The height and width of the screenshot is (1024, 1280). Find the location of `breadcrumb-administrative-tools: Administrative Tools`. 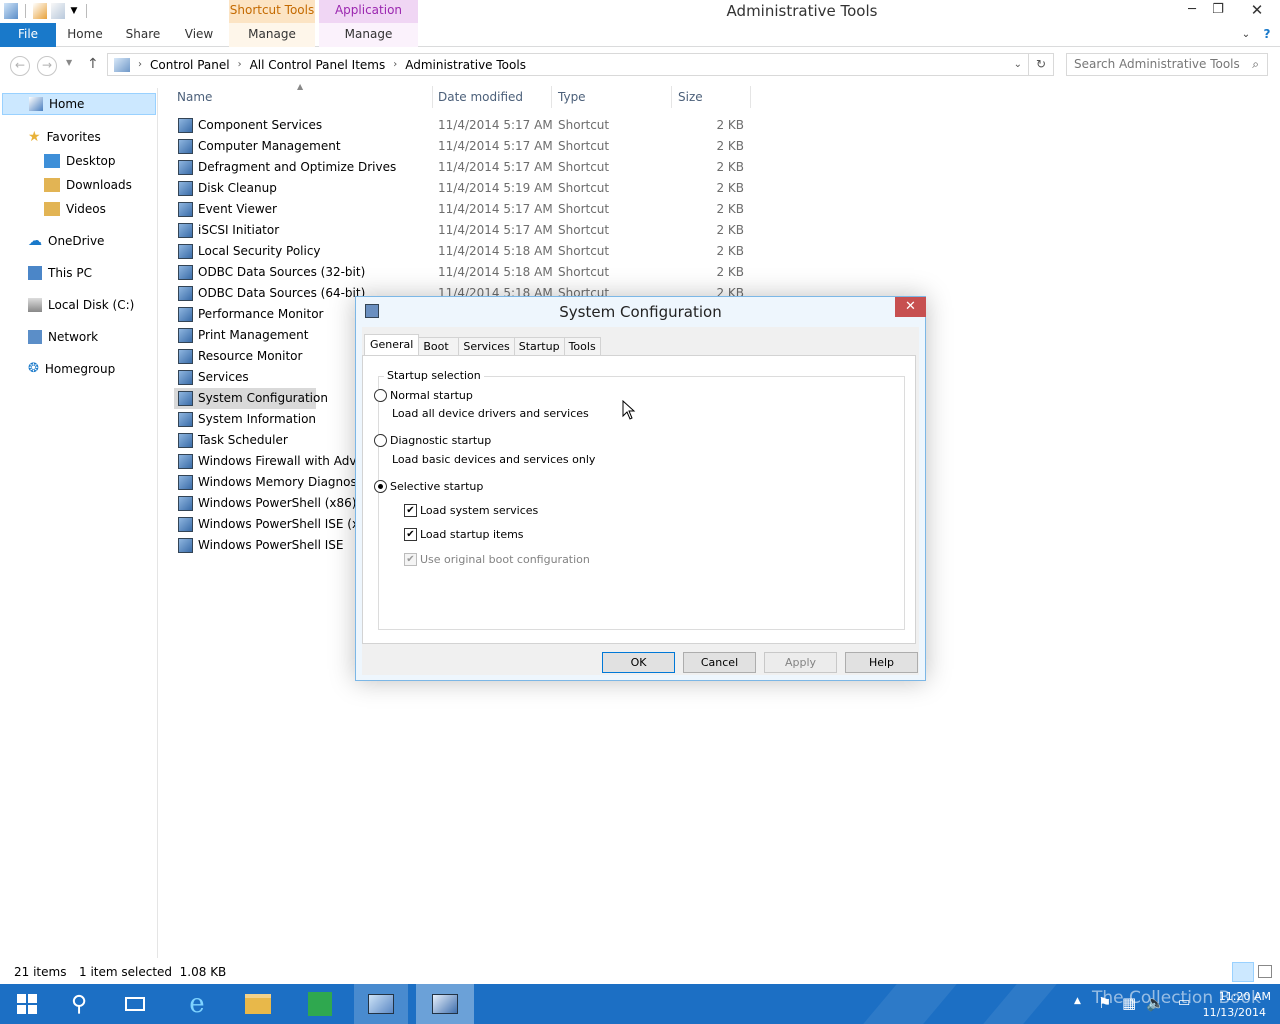

breadcrumb-administrative-tools: Administrative Tools is located at coordinates (465, 65).